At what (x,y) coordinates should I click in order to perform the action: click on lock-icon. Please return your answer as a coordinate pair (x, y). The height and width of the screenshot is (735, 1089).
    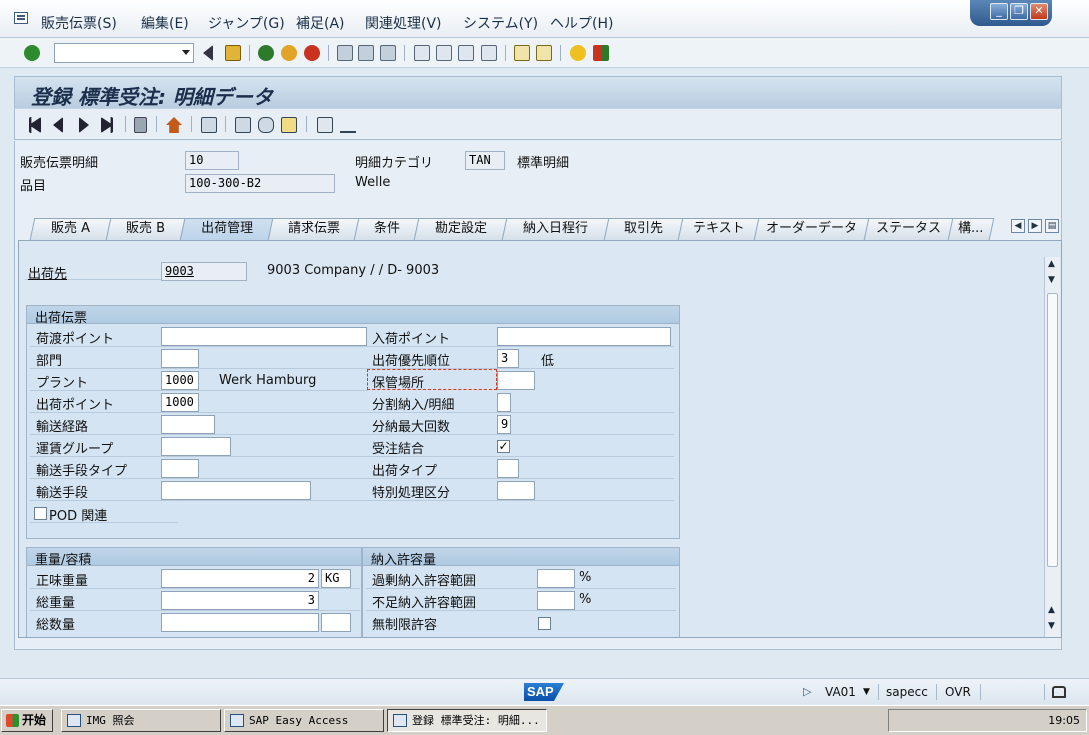
    Looking at the image, I should click on (1059, 692).